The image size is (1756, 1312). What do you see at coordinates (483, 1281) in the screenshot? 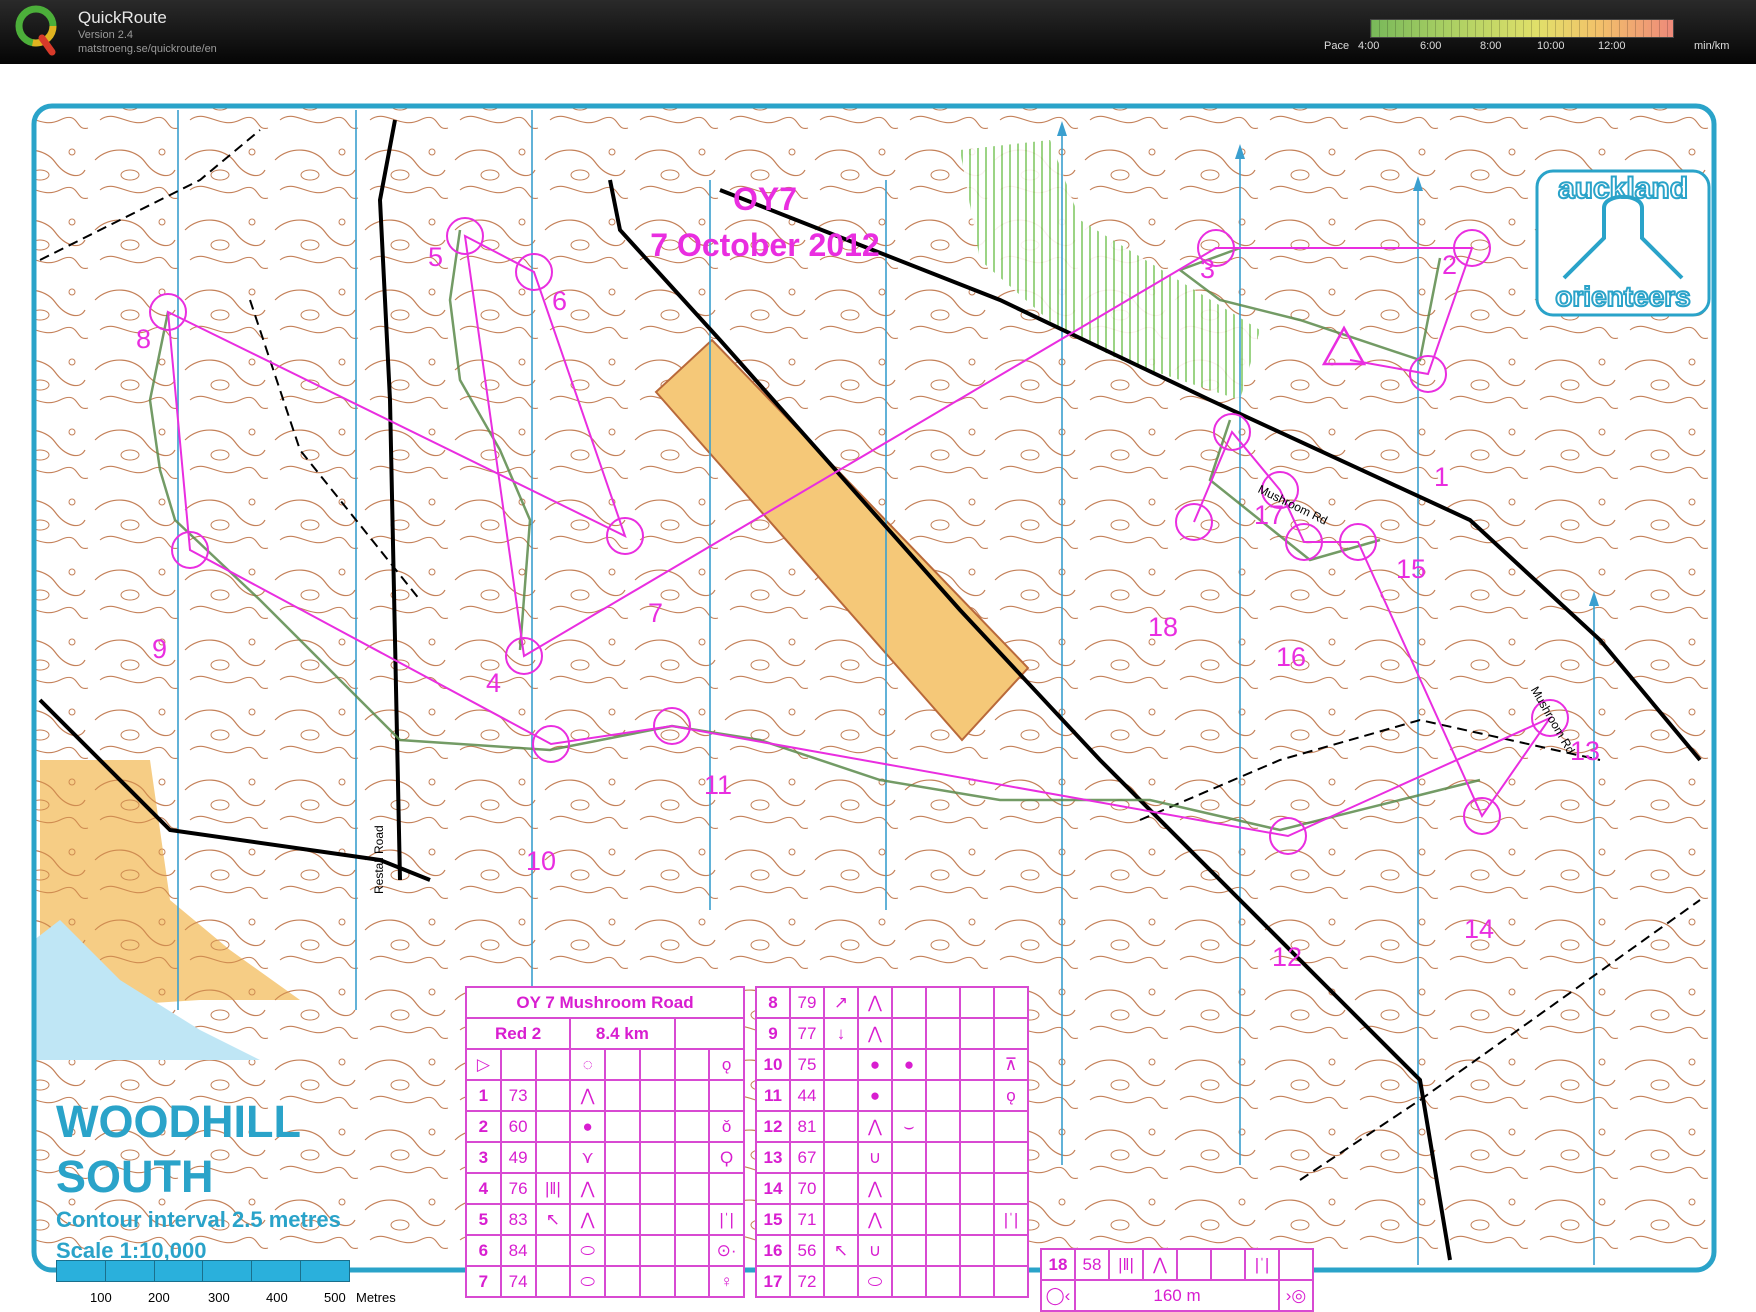
I see `desc-num: 7` at bounding box center [483, 1281].